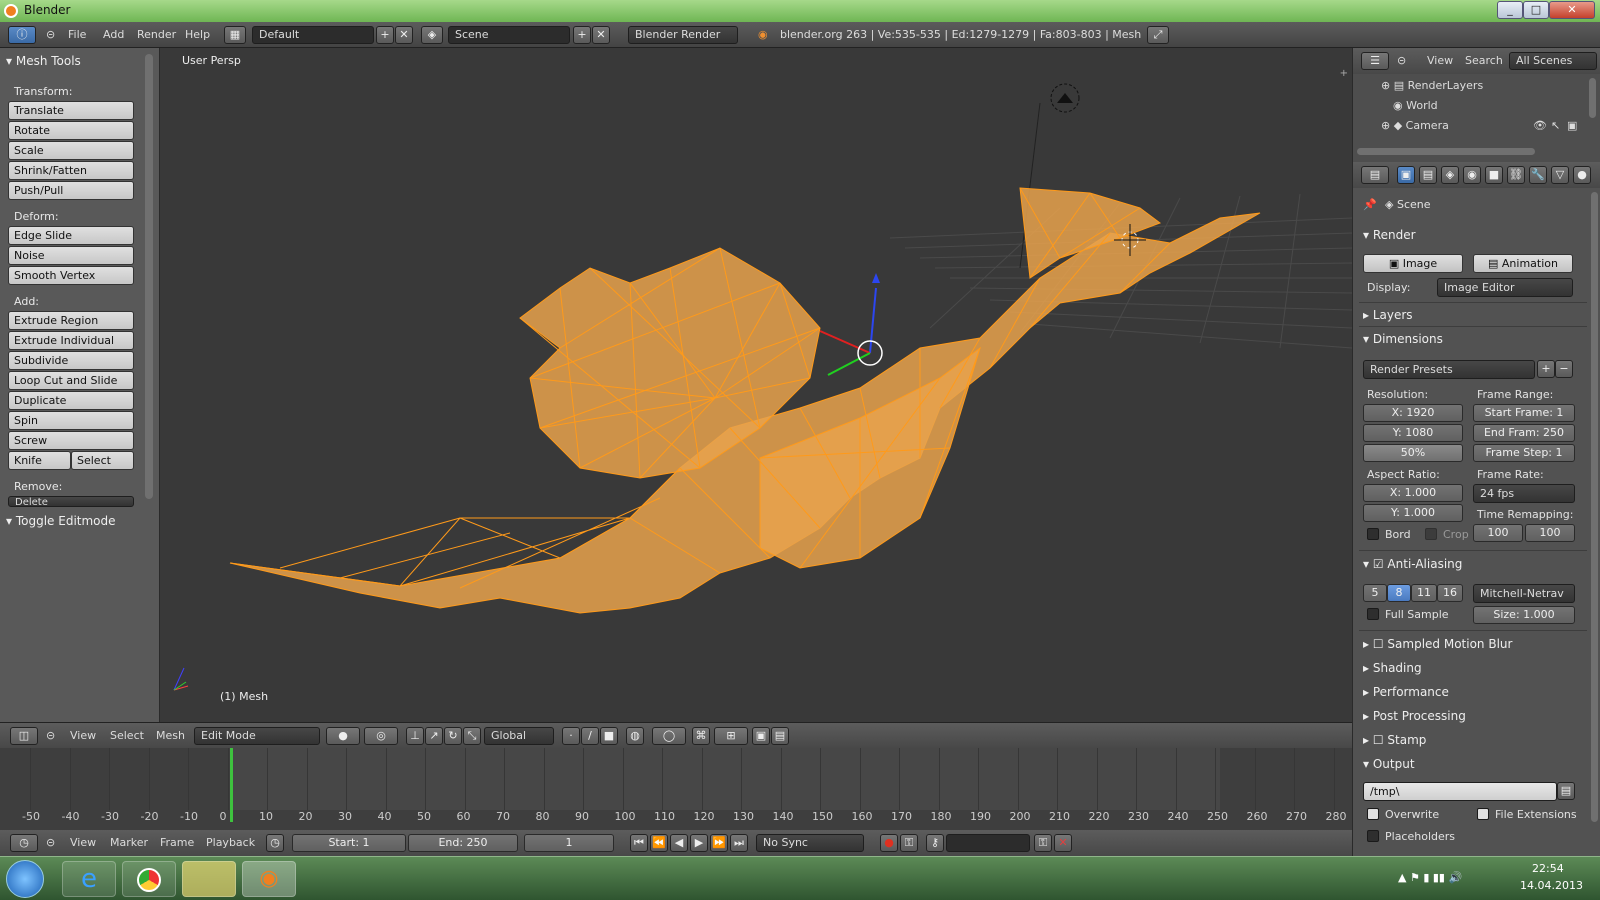 This screenshot has width=1600, height=900. I want to click on toolshelf-scrollbar, so click(149, 276).